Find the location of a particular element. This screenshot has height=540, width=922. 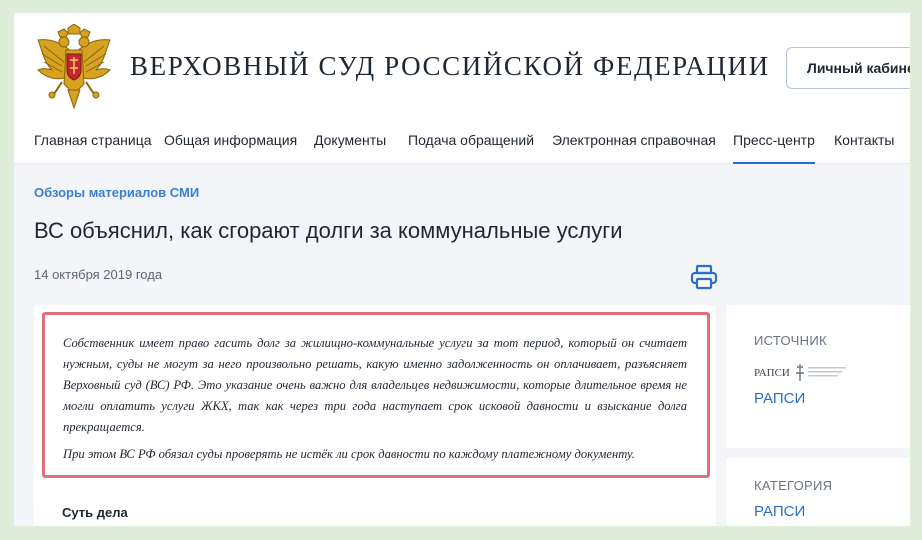

coat-of-arms-icon is located at coordinates (74, 67).